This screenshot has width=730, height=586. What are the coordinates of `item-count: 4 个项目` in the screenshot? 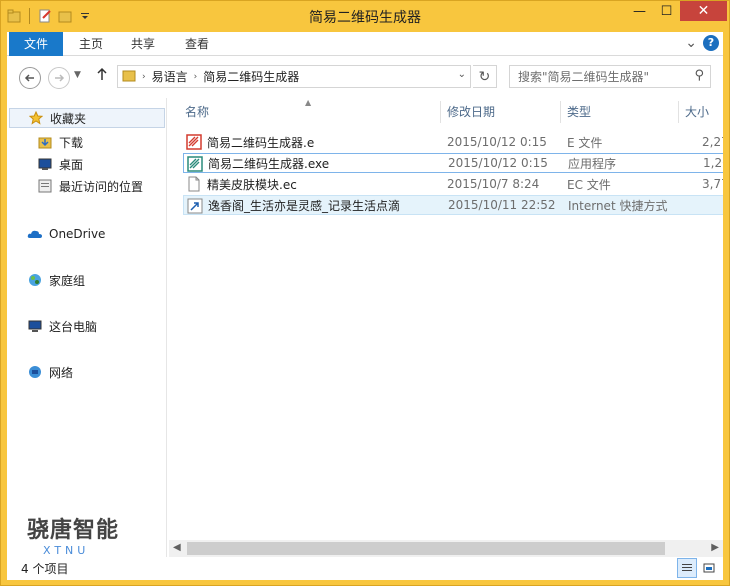 It's located at (45, 569).